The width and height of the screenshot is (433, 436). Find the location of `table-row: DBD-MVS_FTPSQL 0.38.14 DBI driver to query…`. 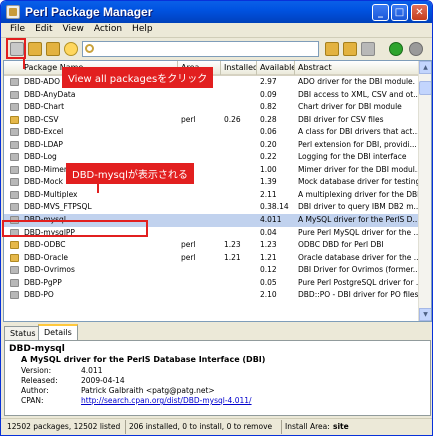

table-row: DBD-MVS_FTPSQL 0.38.14 DBI driver to query… is located at coordinates (211, 207).